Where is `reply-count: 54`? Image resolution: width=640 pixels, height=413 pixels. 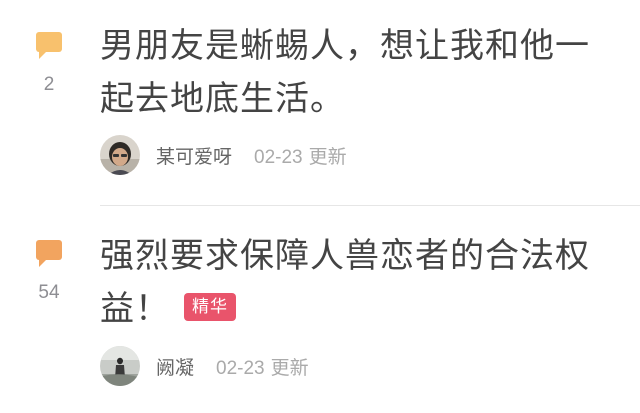 reply-count: 54 is located at coordinates (49, 292).